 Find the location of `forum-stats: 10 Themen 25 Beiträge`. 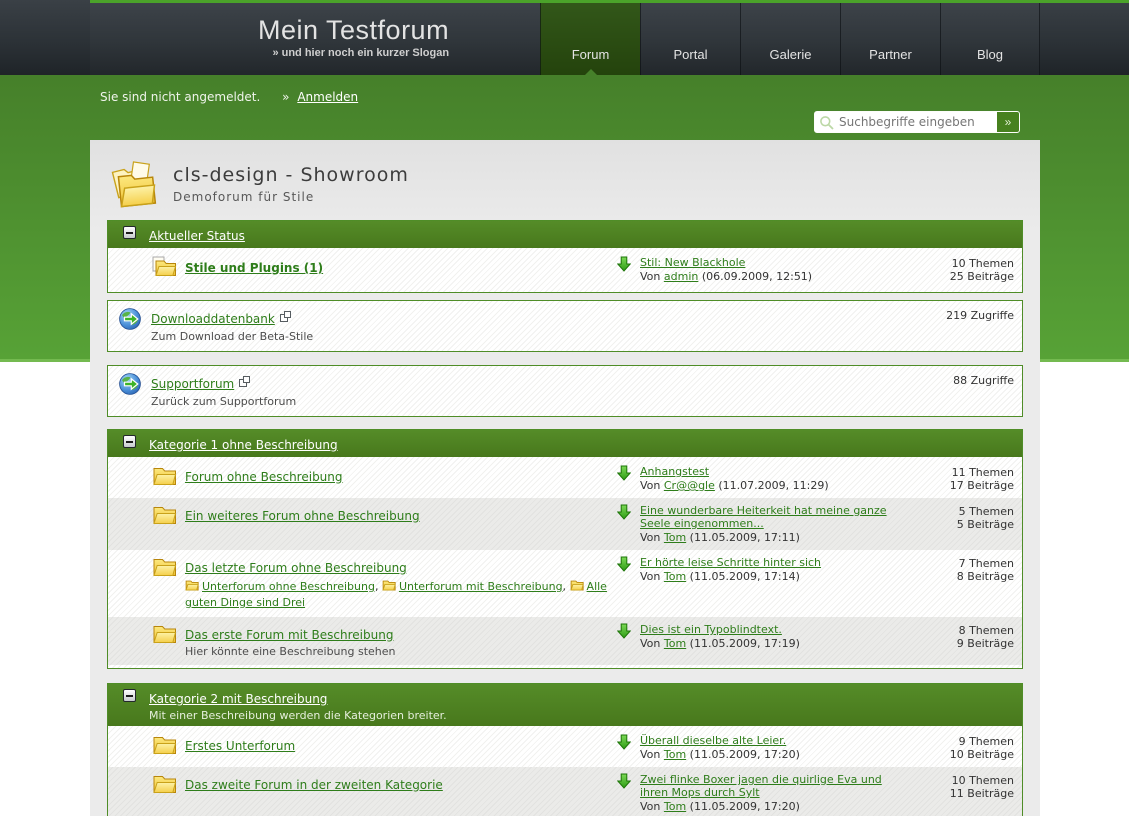

forum-stats: 10 Themen 25 Beiträge is located at coordinates (973, 269).